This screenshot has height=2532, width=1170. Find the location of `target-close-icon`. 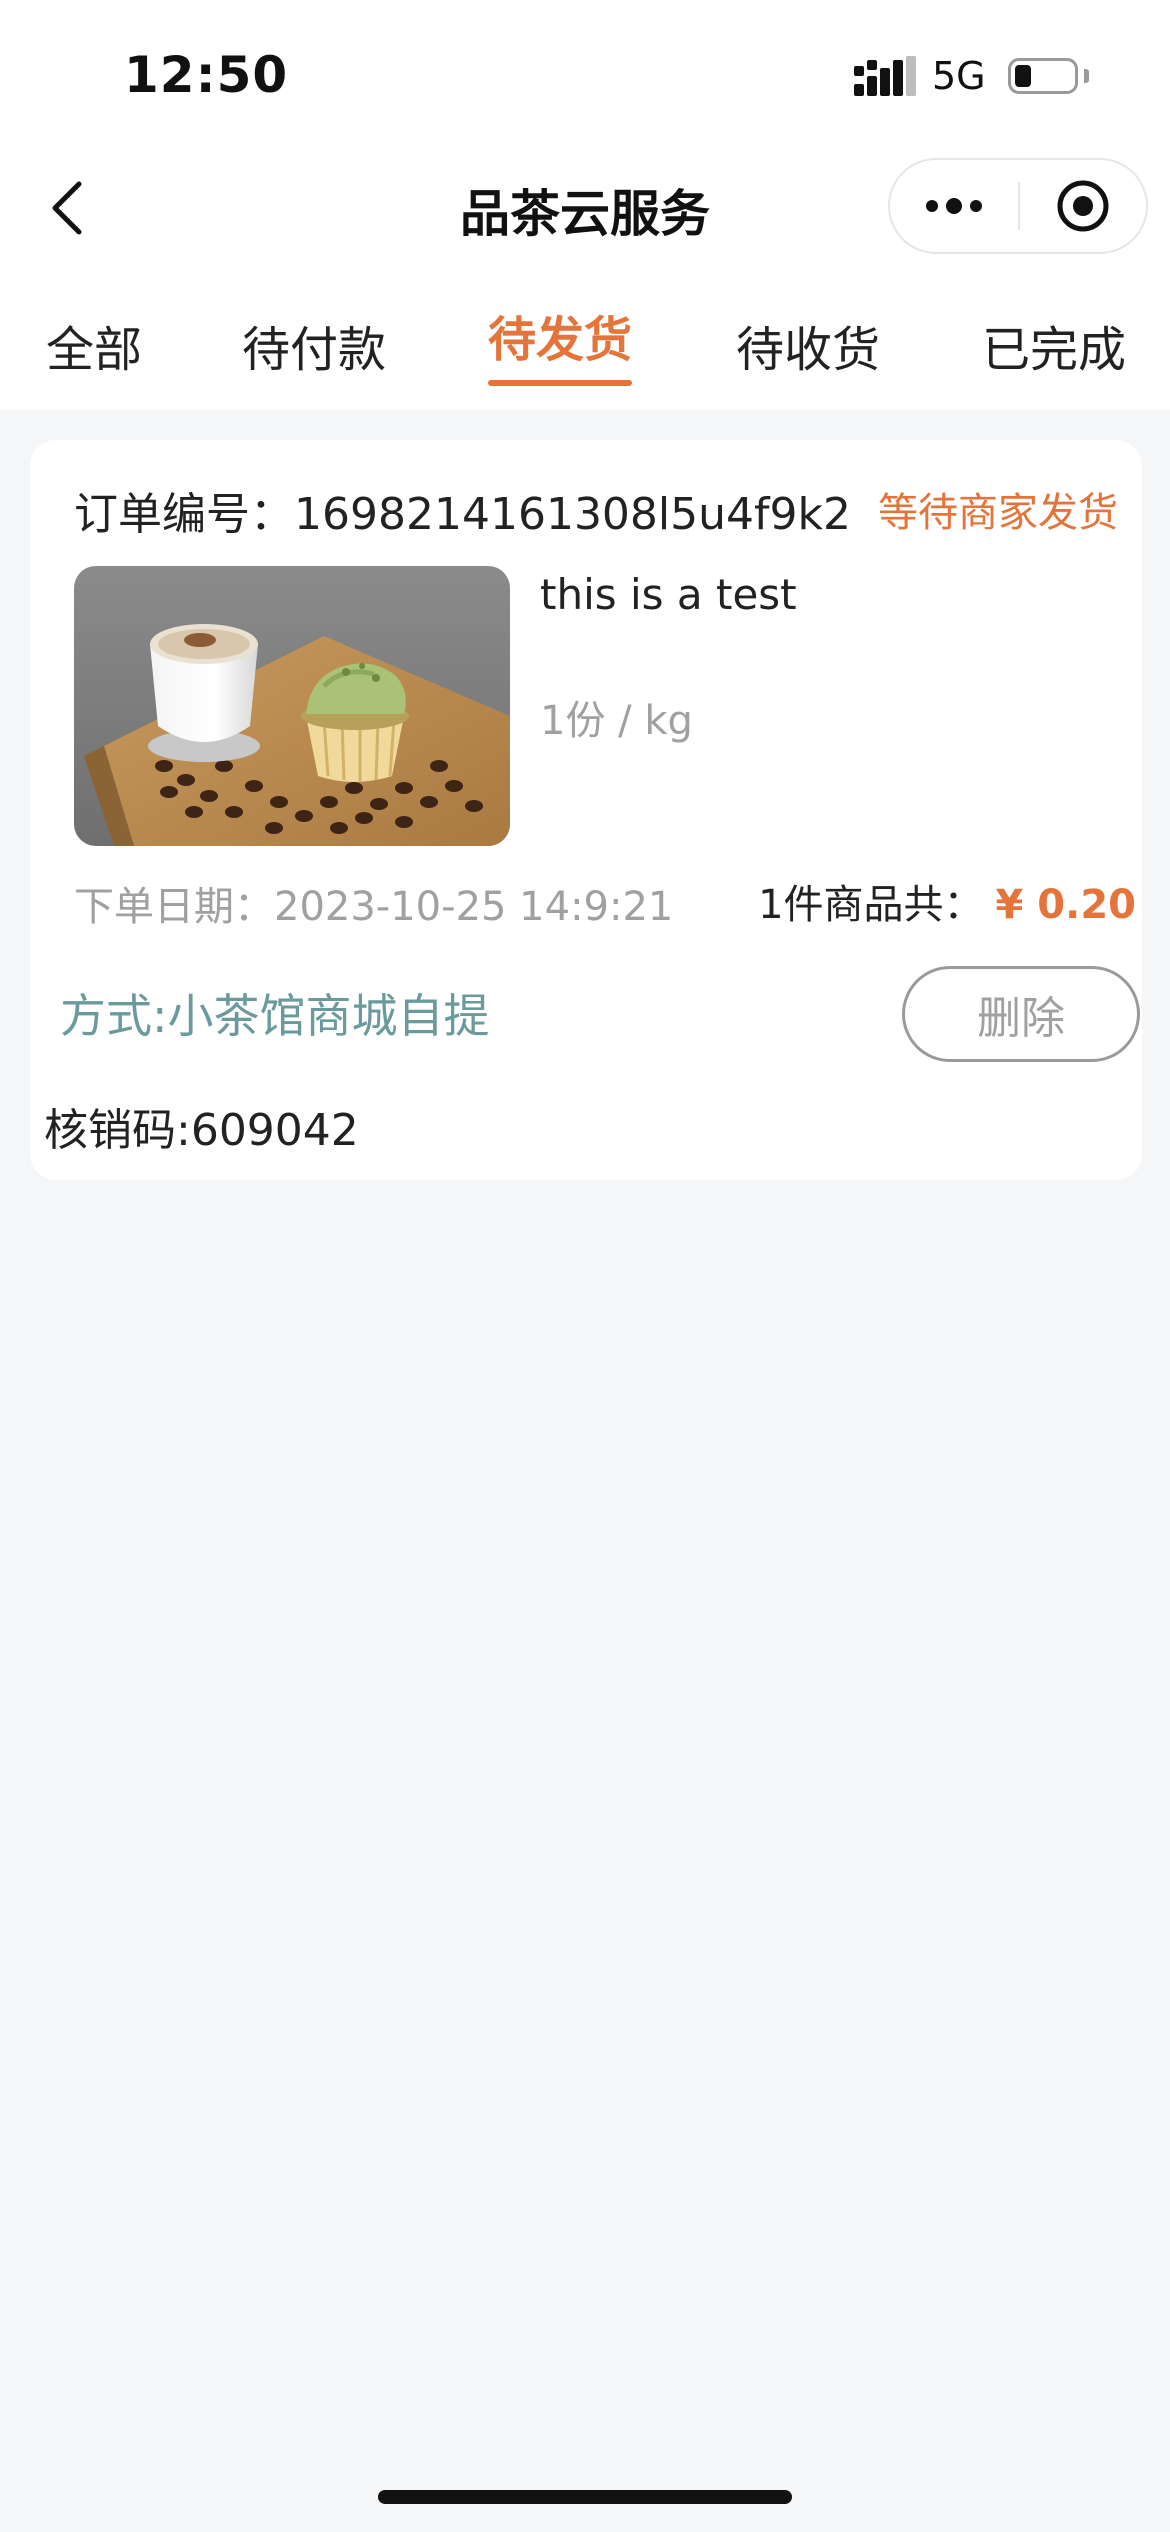

target-close-icon is located at coordinates (1083, 206).